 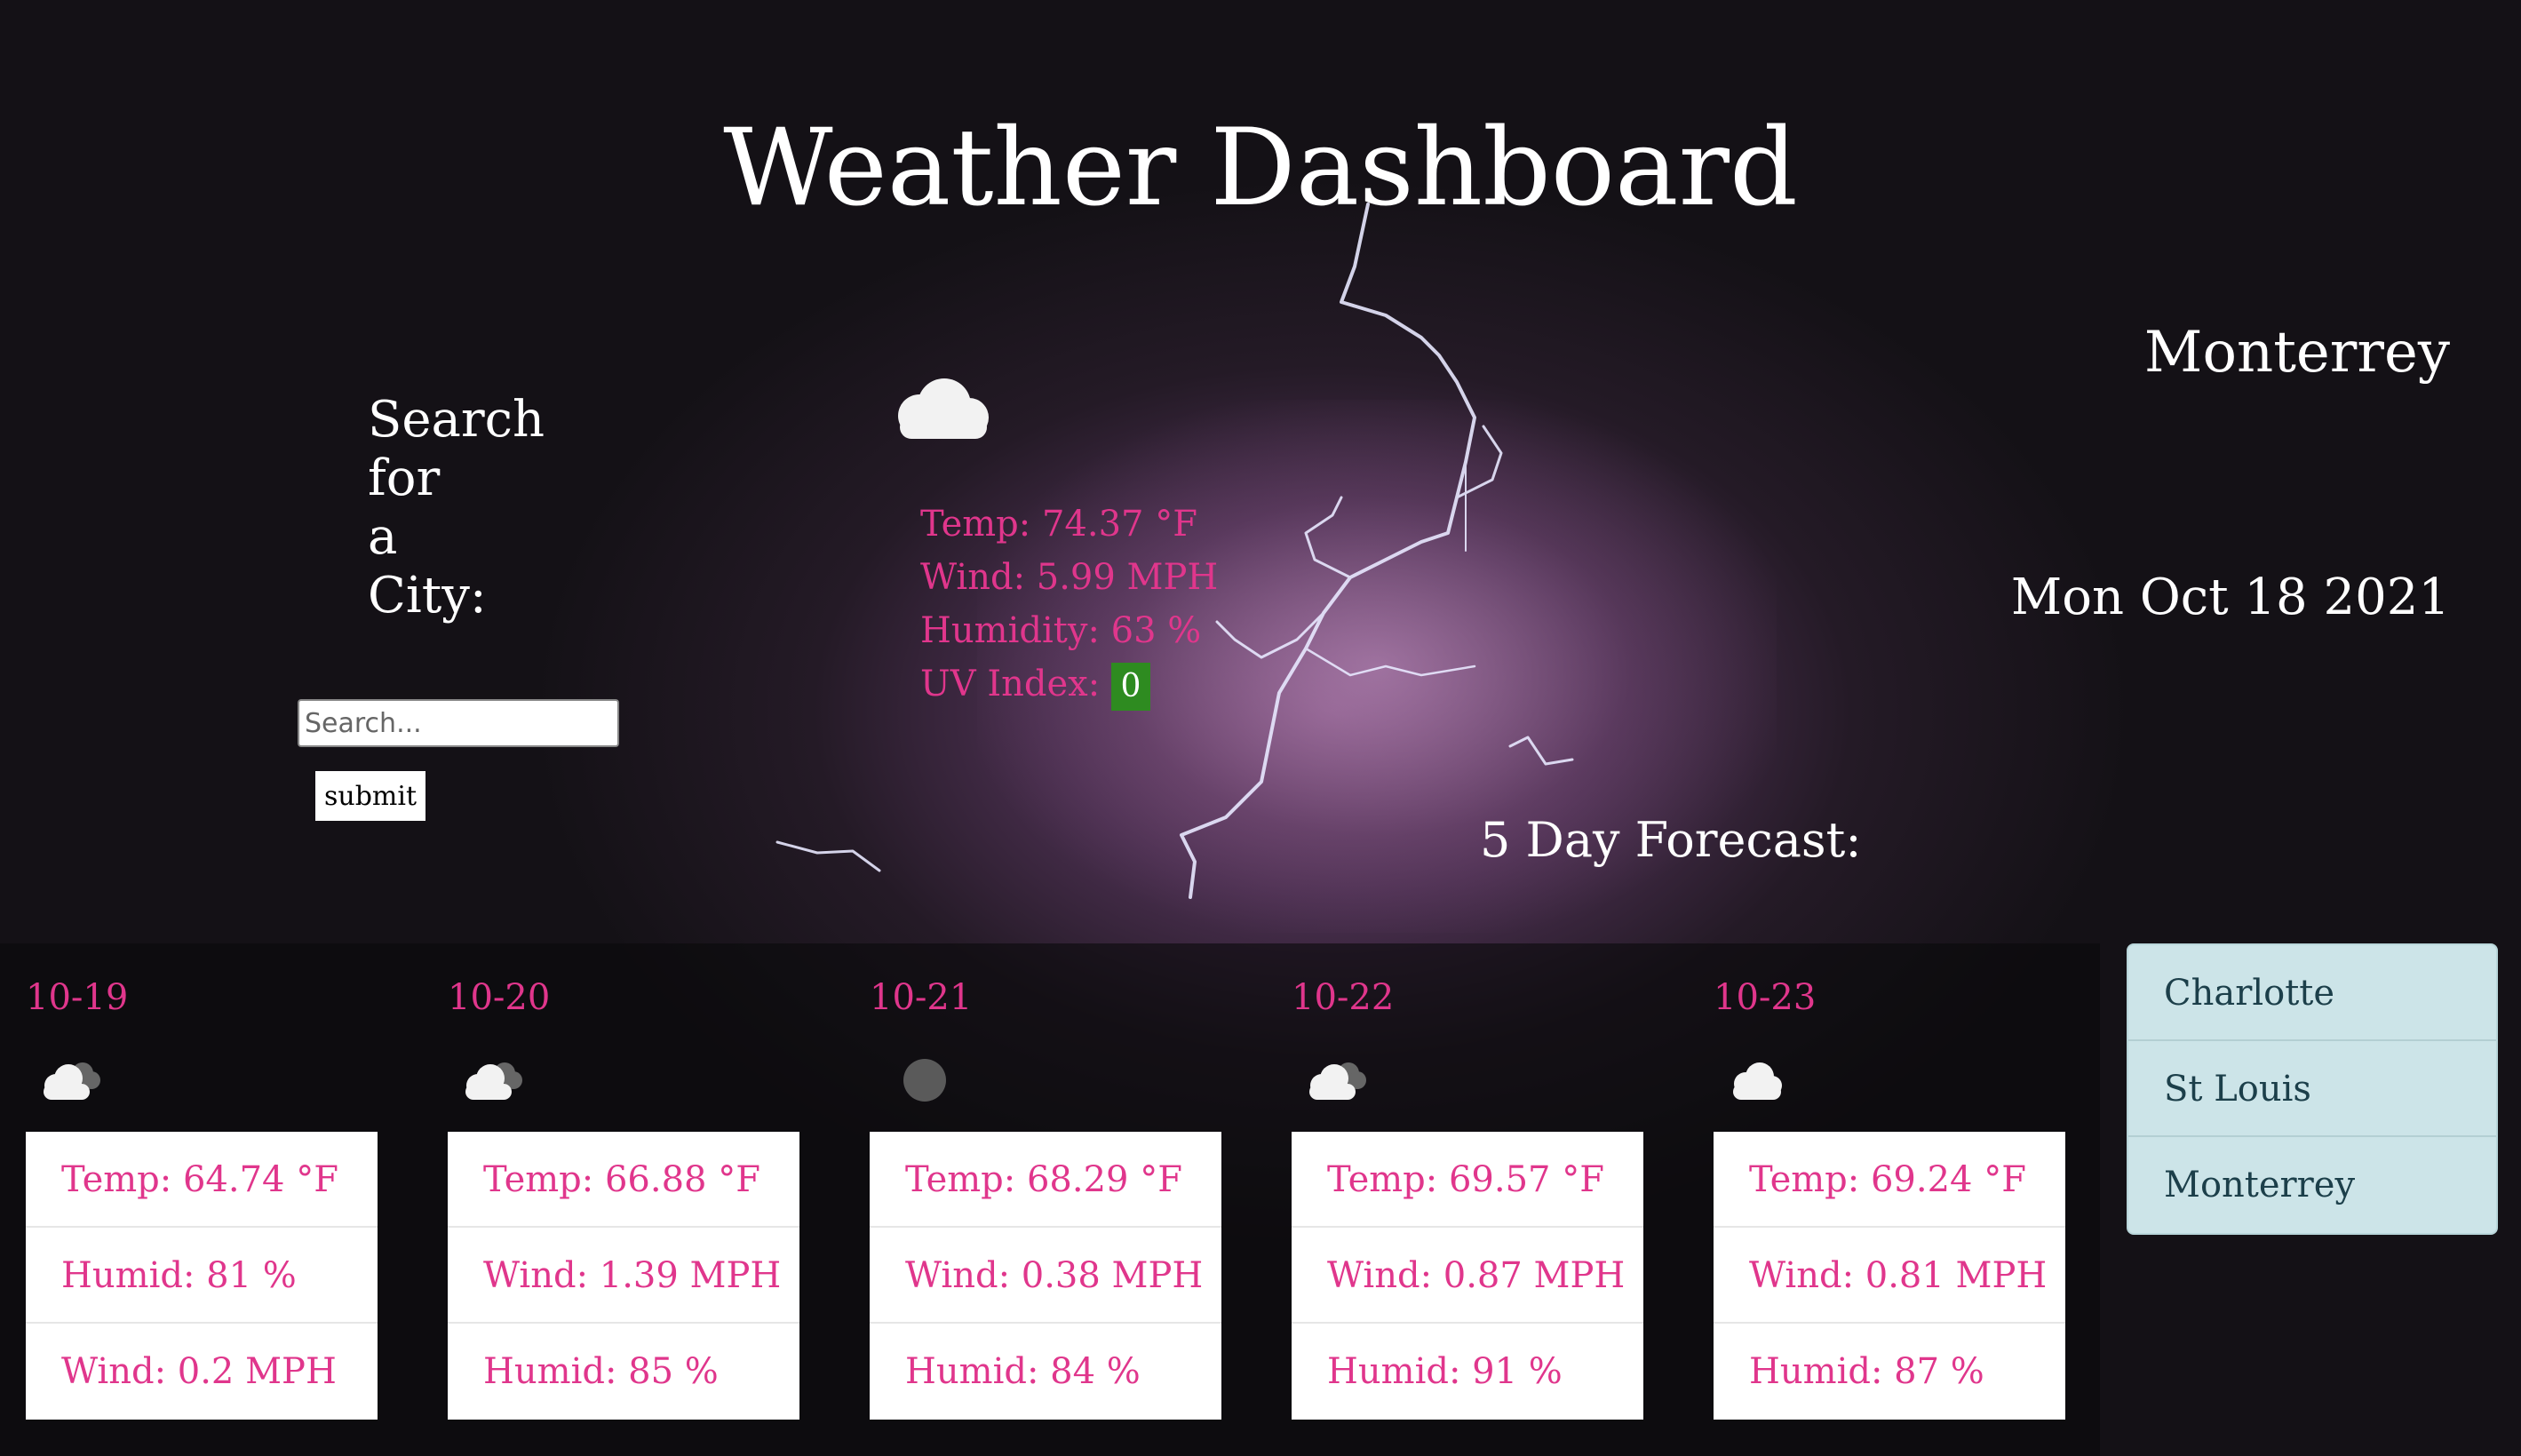 What do you see at coordinates (1010, 684) in the screenshot?
I see `uv-label: UV Index:` at bounding box center [1010, 684].